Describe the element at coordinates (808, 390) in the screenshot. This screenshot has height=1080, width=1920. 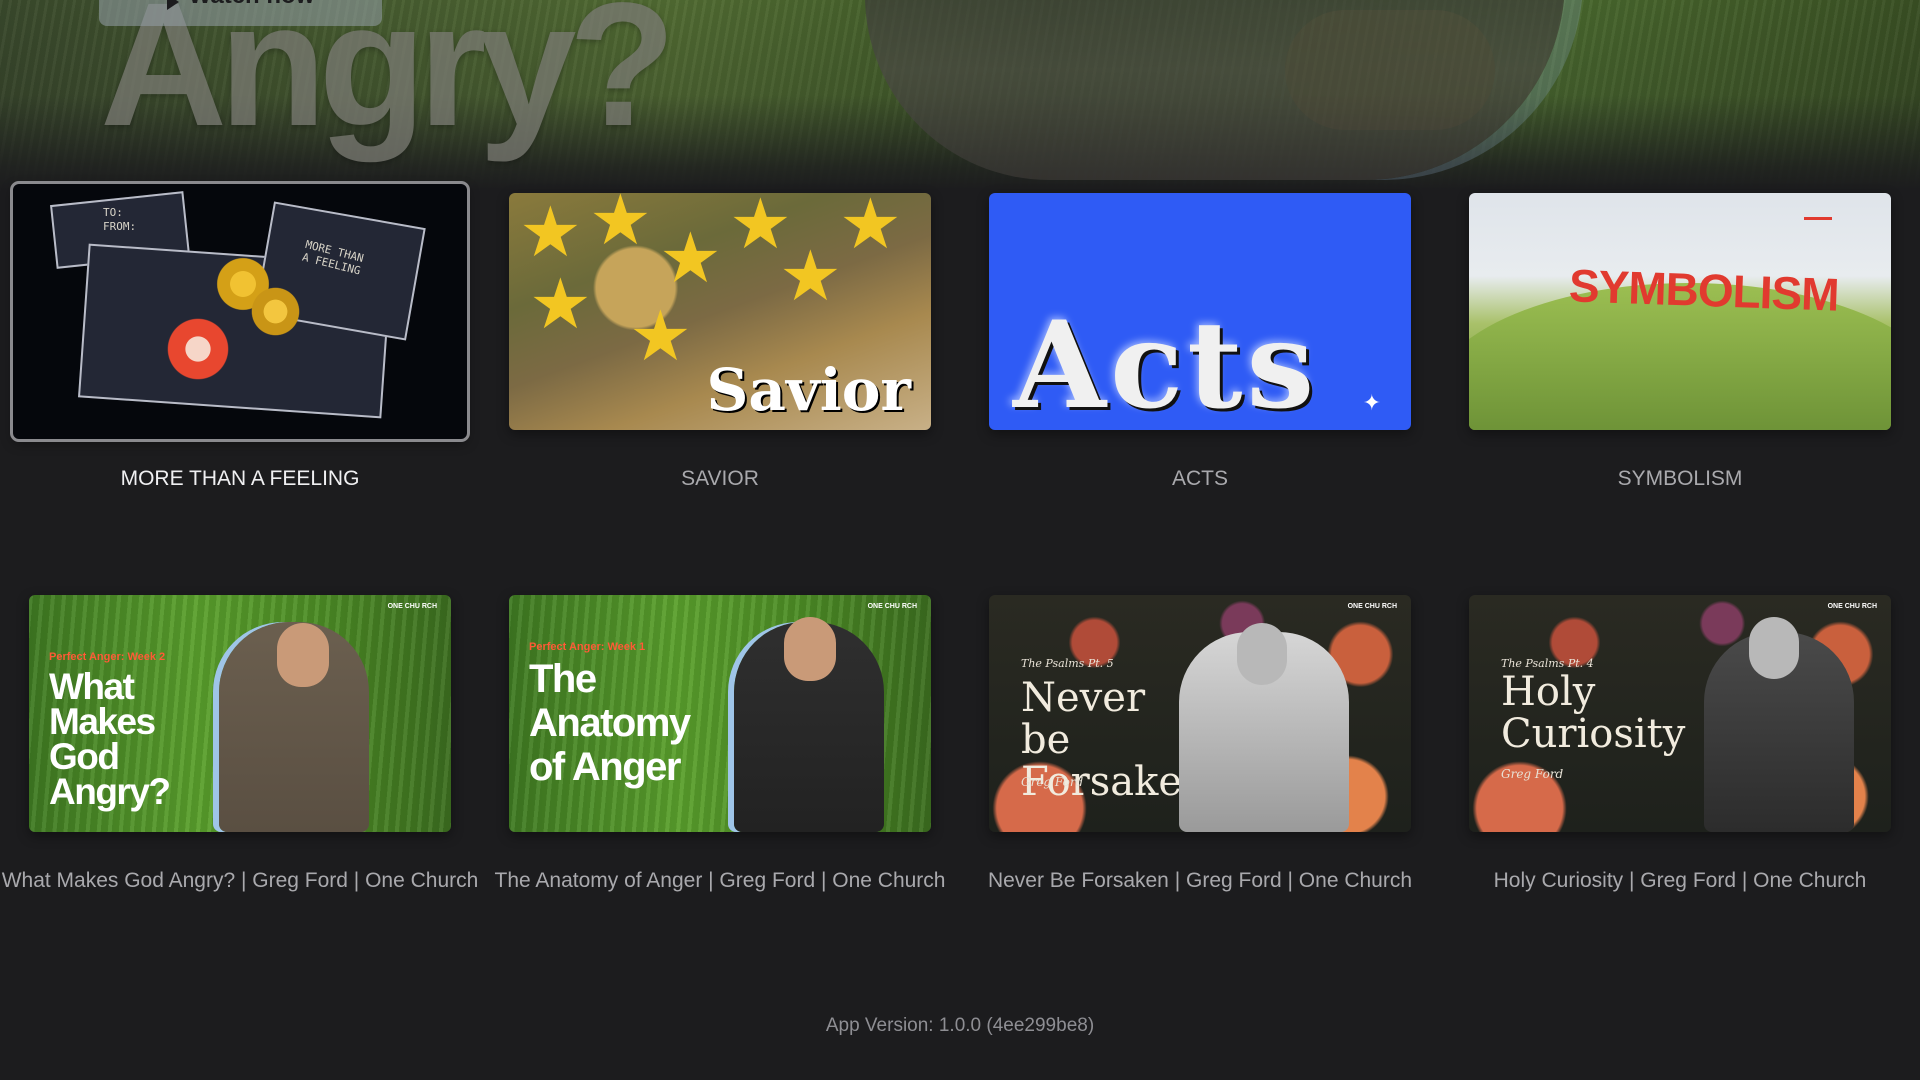
I see `thumbnail-wordmark: Savior` at that location.